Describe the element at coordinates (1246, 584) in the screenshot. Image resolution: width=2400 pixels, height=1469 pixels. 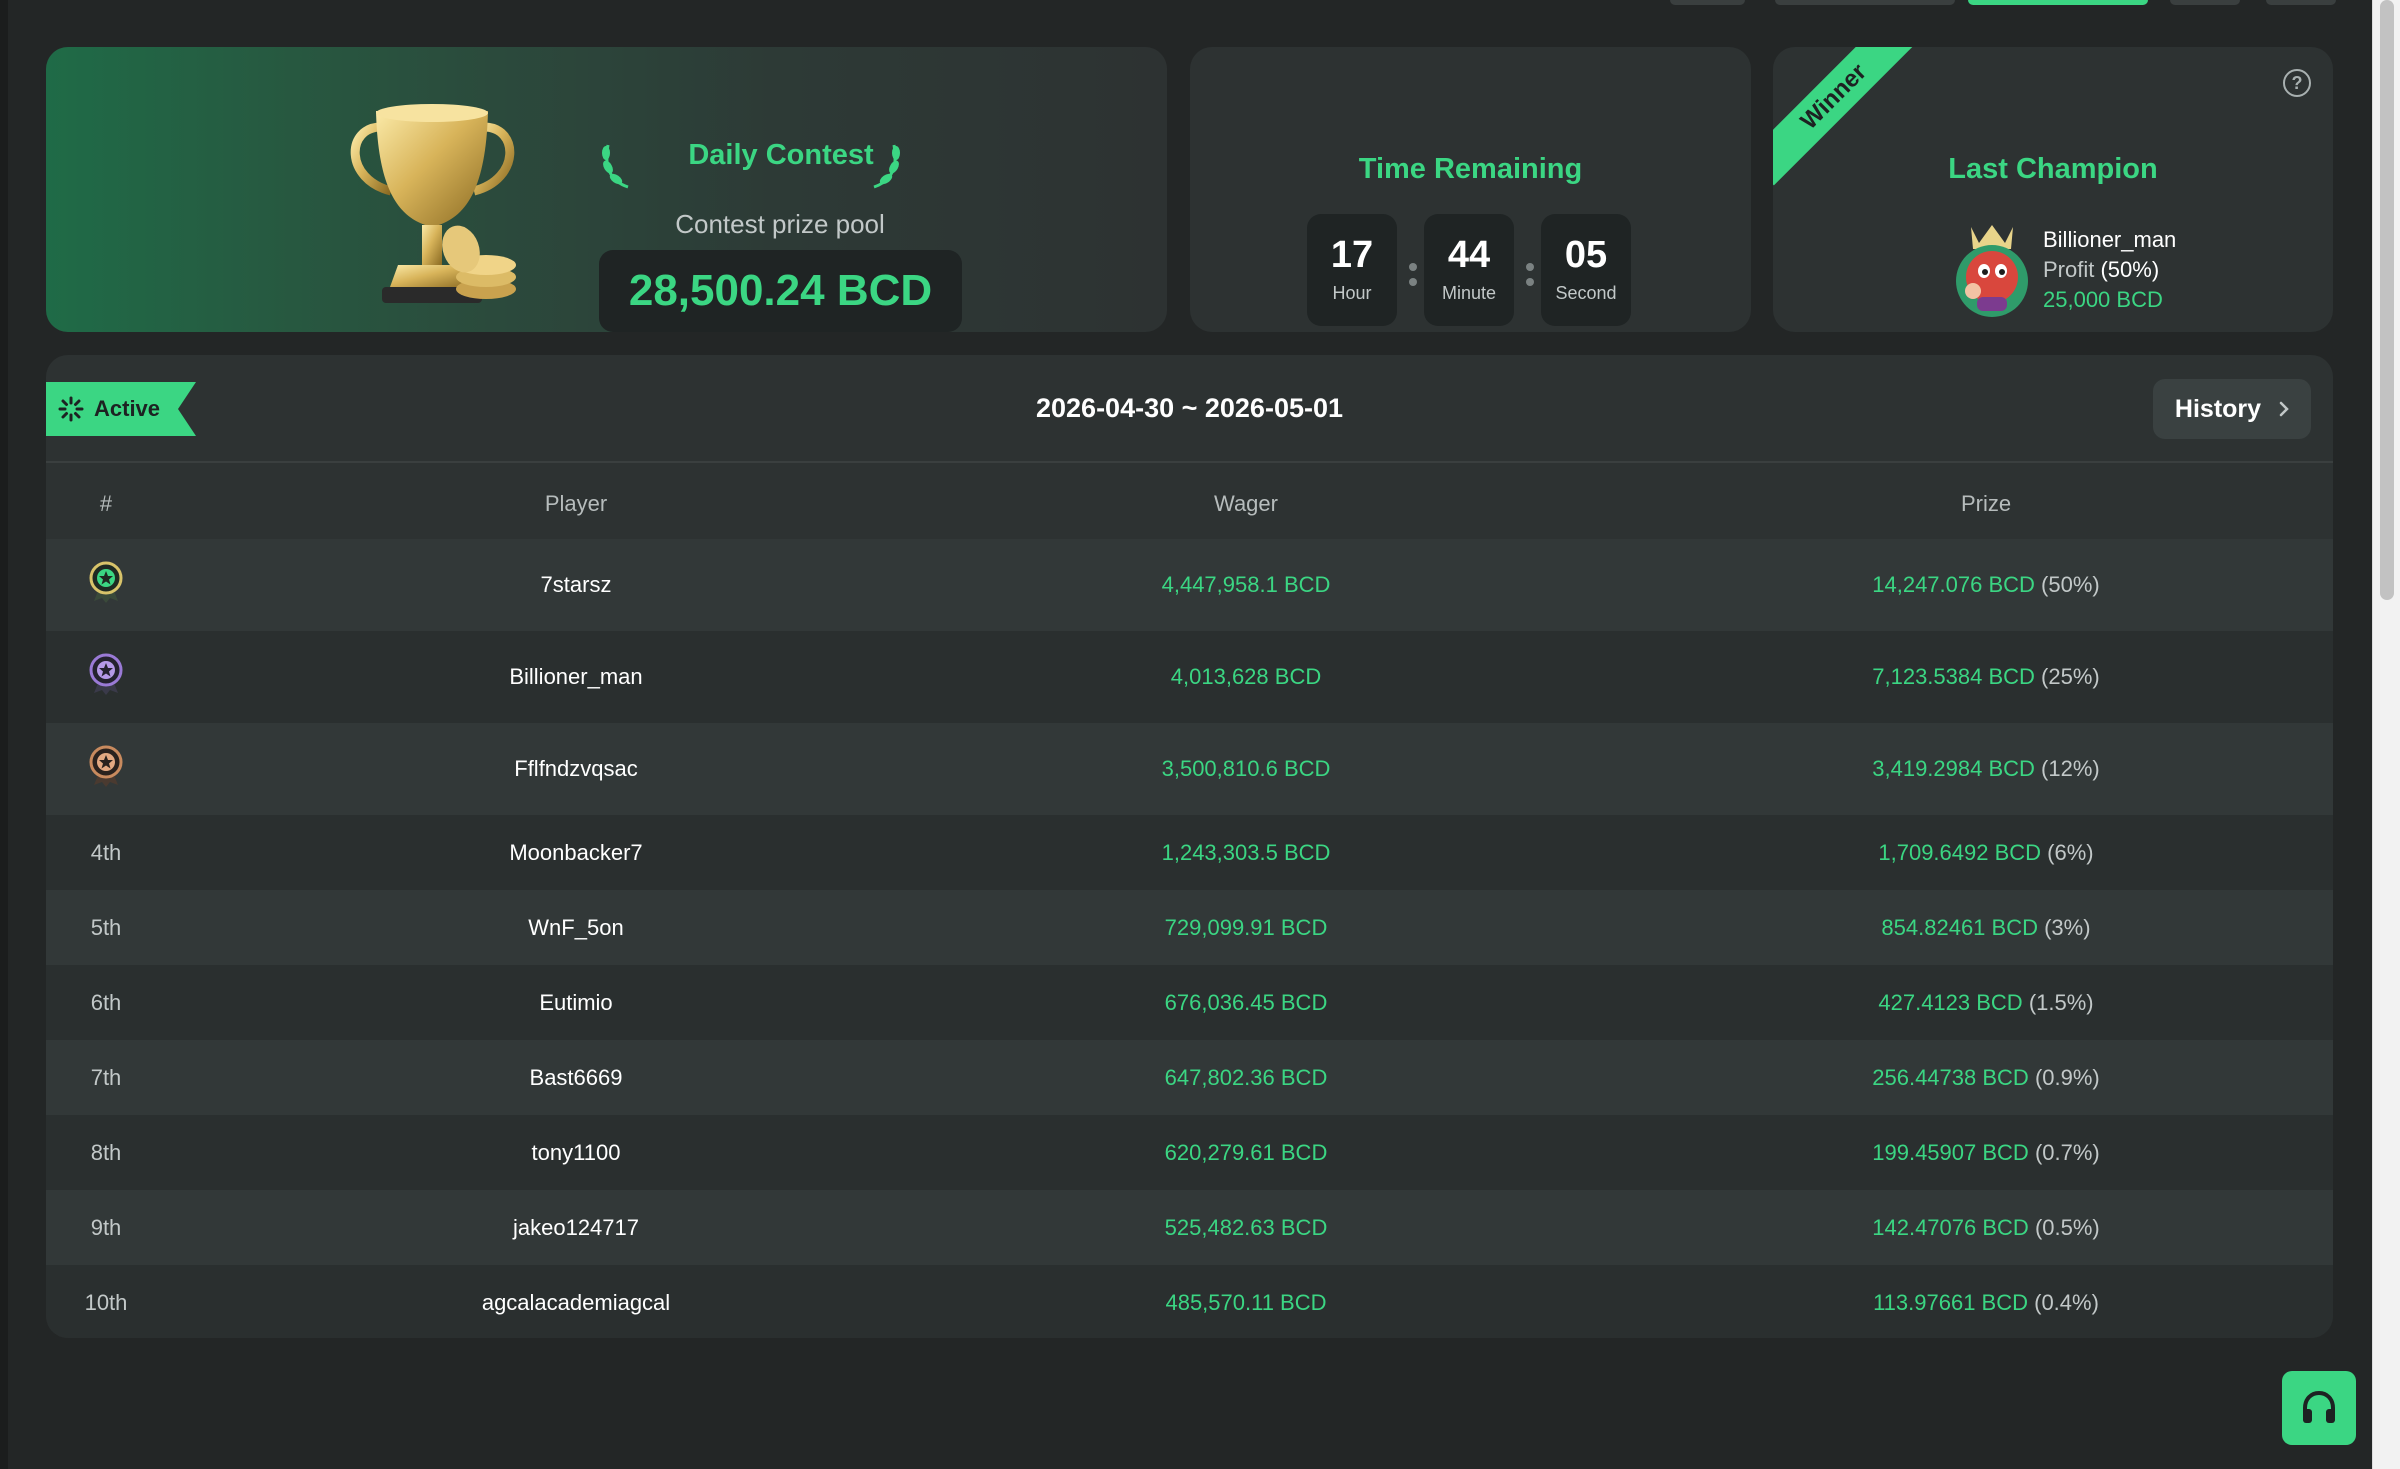
I see `wager-value: 4,447,958.1 BCD` at that location.